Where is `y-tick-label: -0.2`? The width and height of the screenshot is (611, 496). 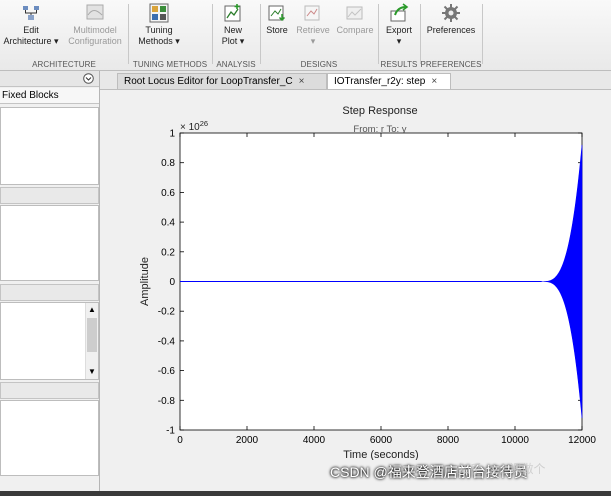
y-tick-label: -0.2 is located at coordinates (167, 312).